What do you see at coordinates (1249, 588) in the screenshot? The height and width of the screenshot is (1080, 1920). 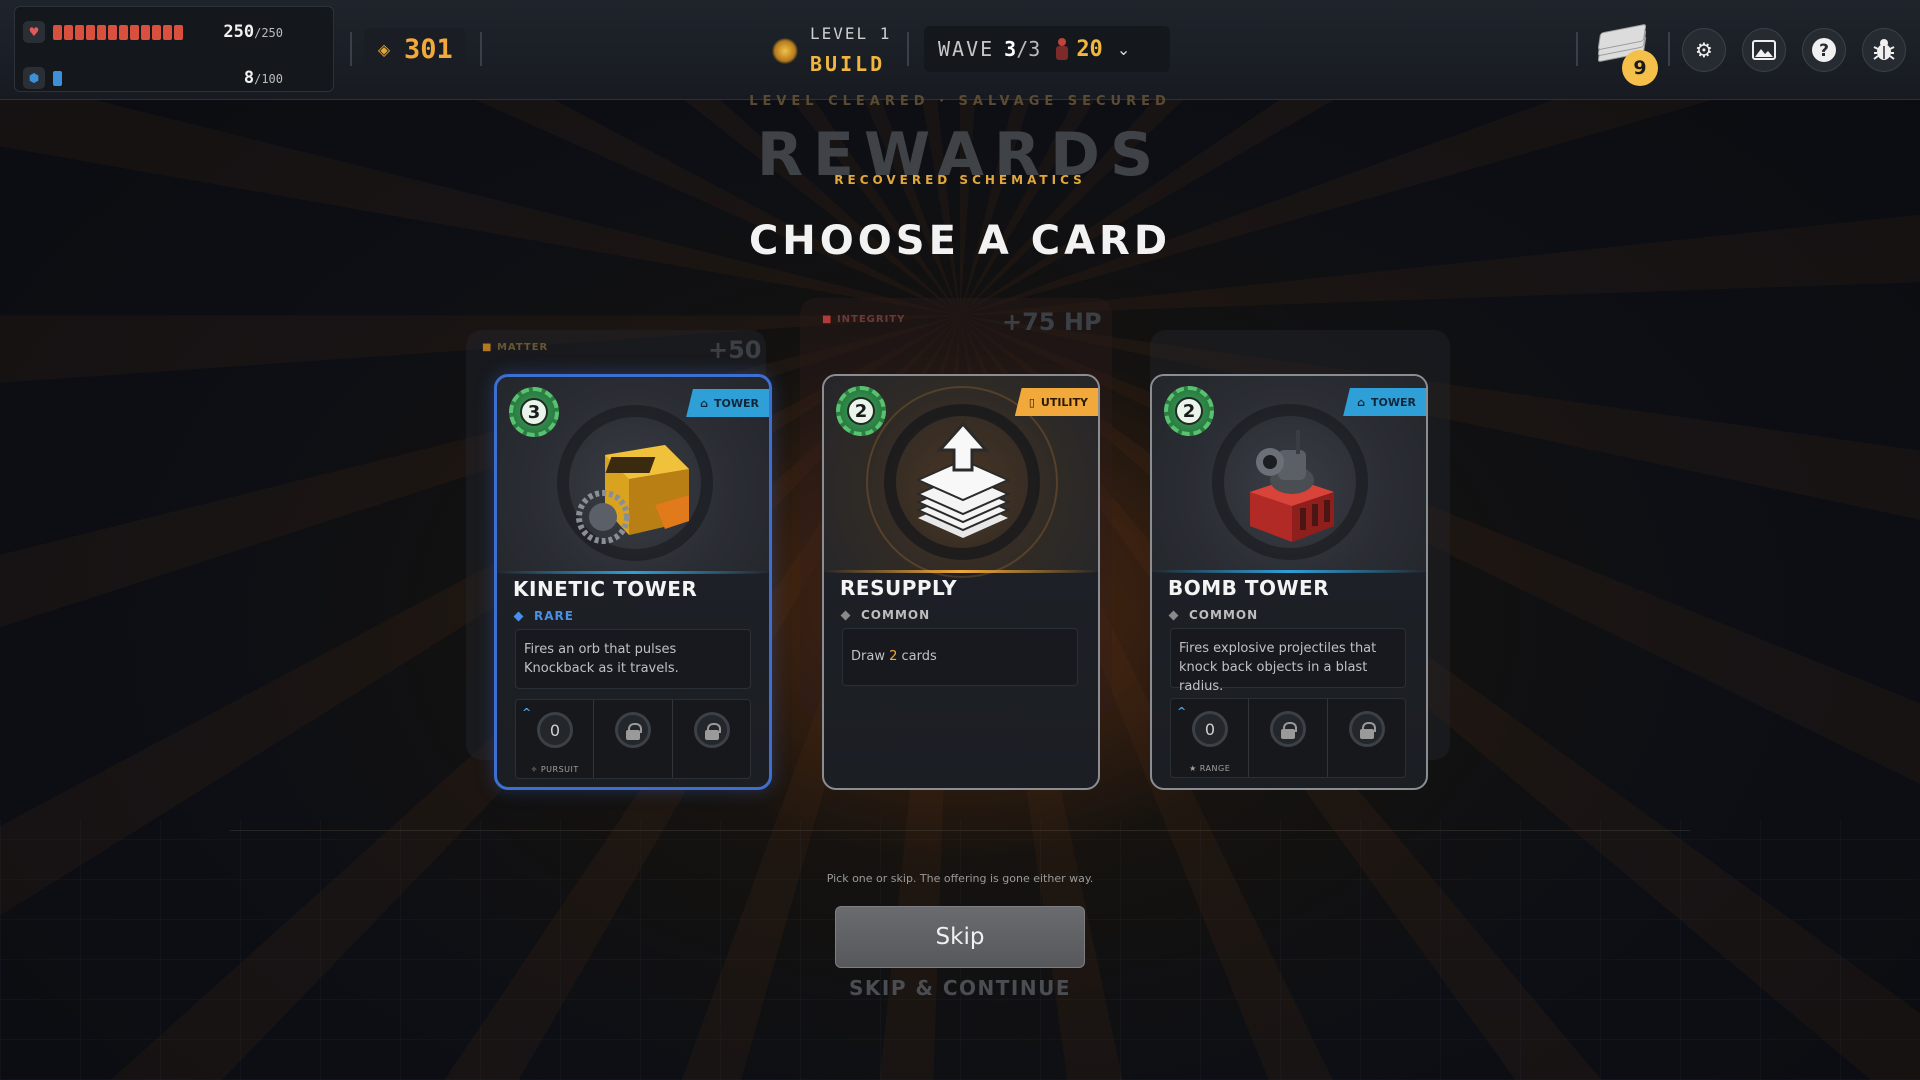 I see `card-name: BOMB TOWER` at bounding box center [1249, 588].